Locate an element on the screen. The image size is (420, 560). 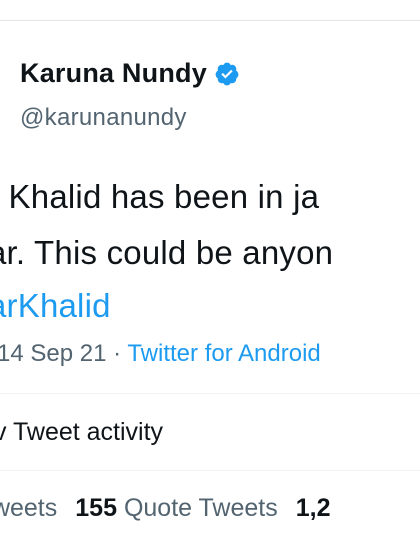
engagement-stats: tweets 155 Quote Tweets 1,2 is located at coordinates (165, 508).